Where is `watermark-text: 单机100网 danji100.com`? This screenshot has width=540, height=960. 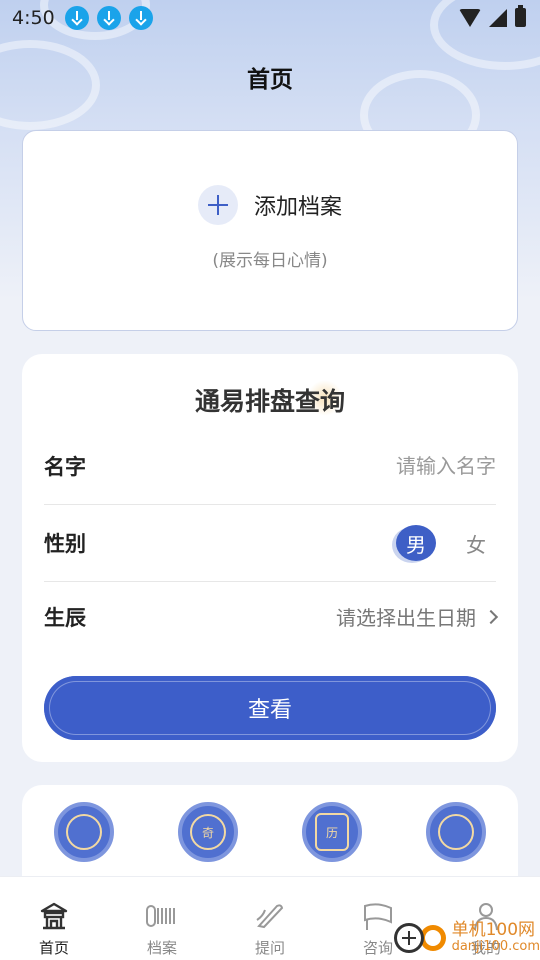 watermark-text: 单机100网 danji100.com is located at coordinates (495, 936).